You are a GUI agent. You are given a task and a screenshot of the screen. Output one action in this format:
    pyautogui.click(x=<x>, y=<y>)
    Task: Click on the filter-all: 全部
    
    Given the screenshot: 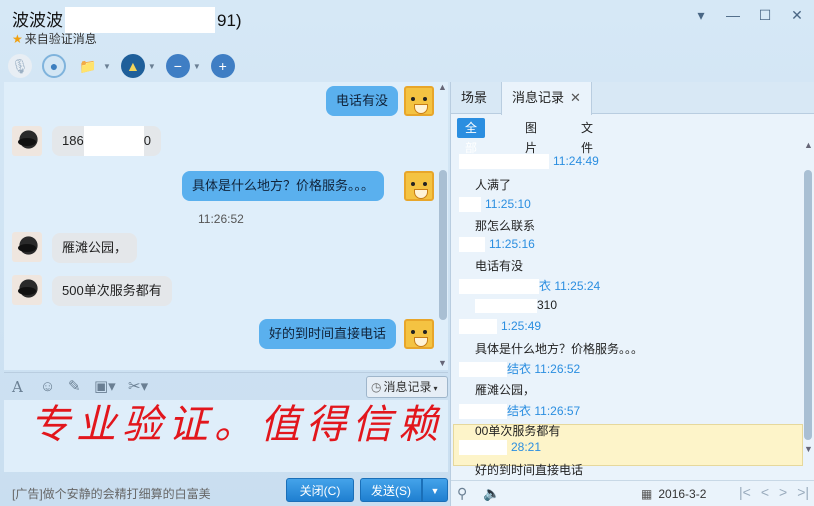 What is the action you would take?
    pyautogui.click(x=471, y=136)
    